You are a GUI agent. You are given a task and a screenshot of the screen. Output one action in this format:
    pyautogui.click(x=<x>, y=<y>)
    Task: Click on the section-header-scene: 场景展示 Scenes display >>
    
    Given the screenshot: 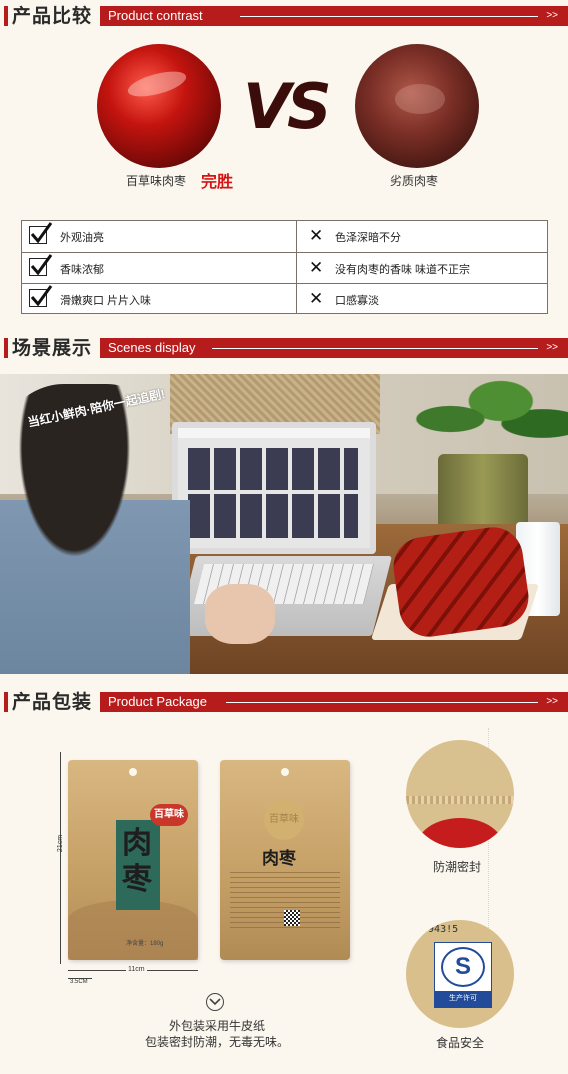 What is the action you would take?
    pyautogui.click(x=284, y=348)
    